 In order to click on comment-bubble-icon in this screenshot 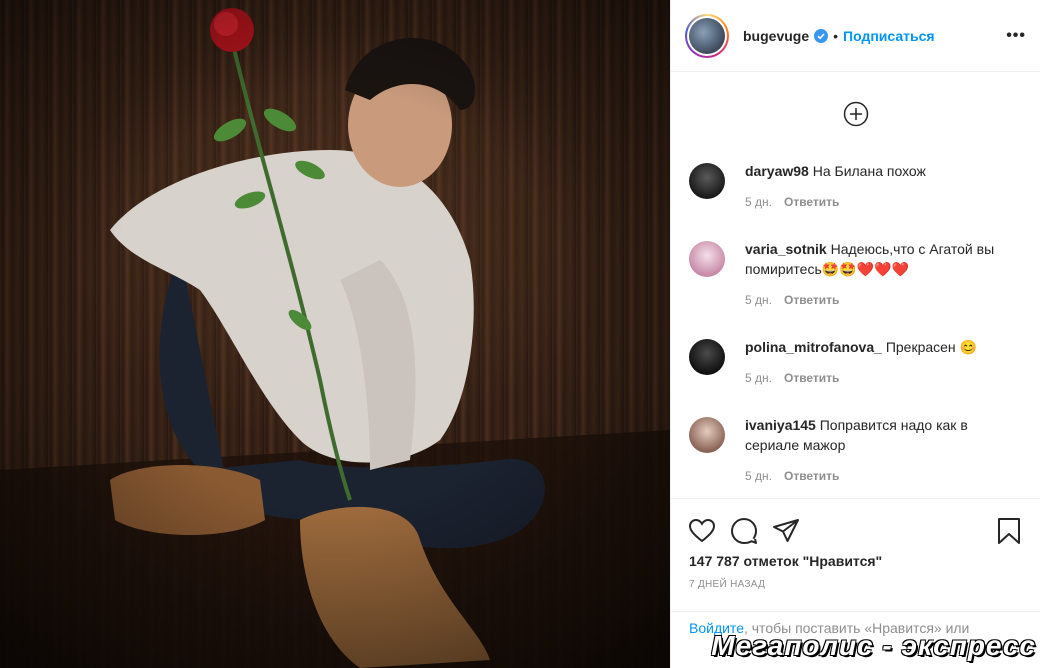, I will do `click(744, 531)`.